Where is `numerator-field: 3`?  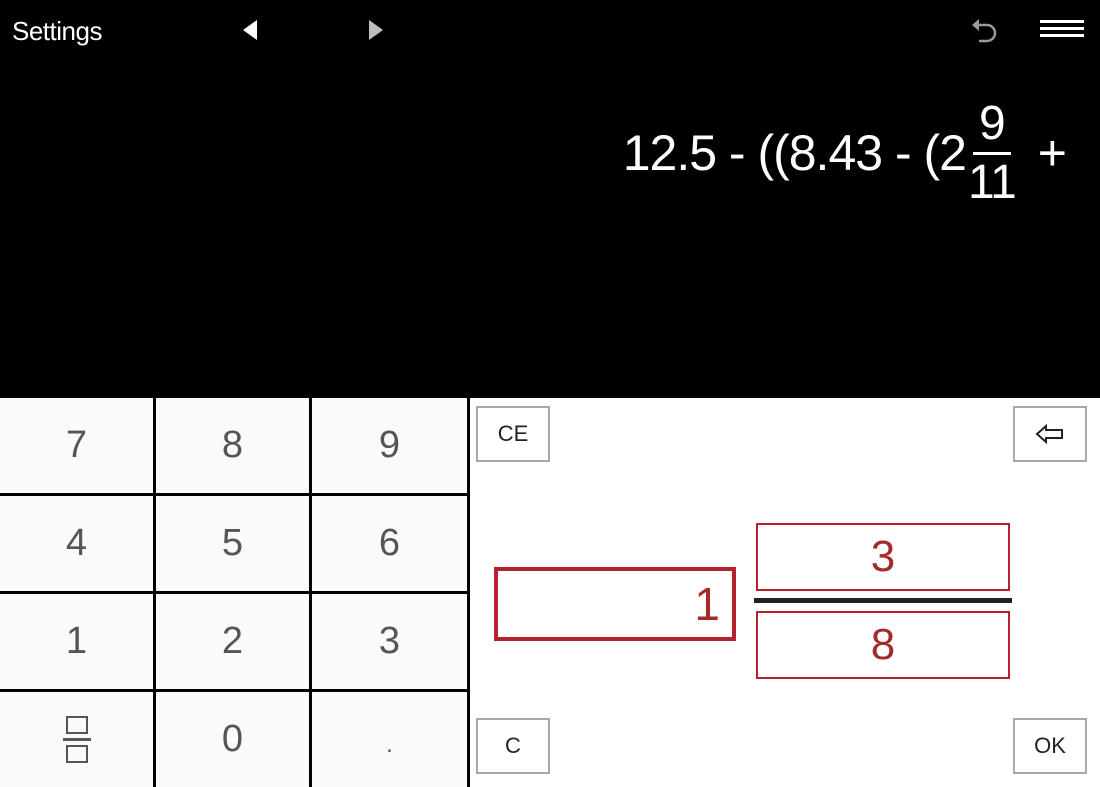
numerator-field: 3 is located at coordinates (883, 557).